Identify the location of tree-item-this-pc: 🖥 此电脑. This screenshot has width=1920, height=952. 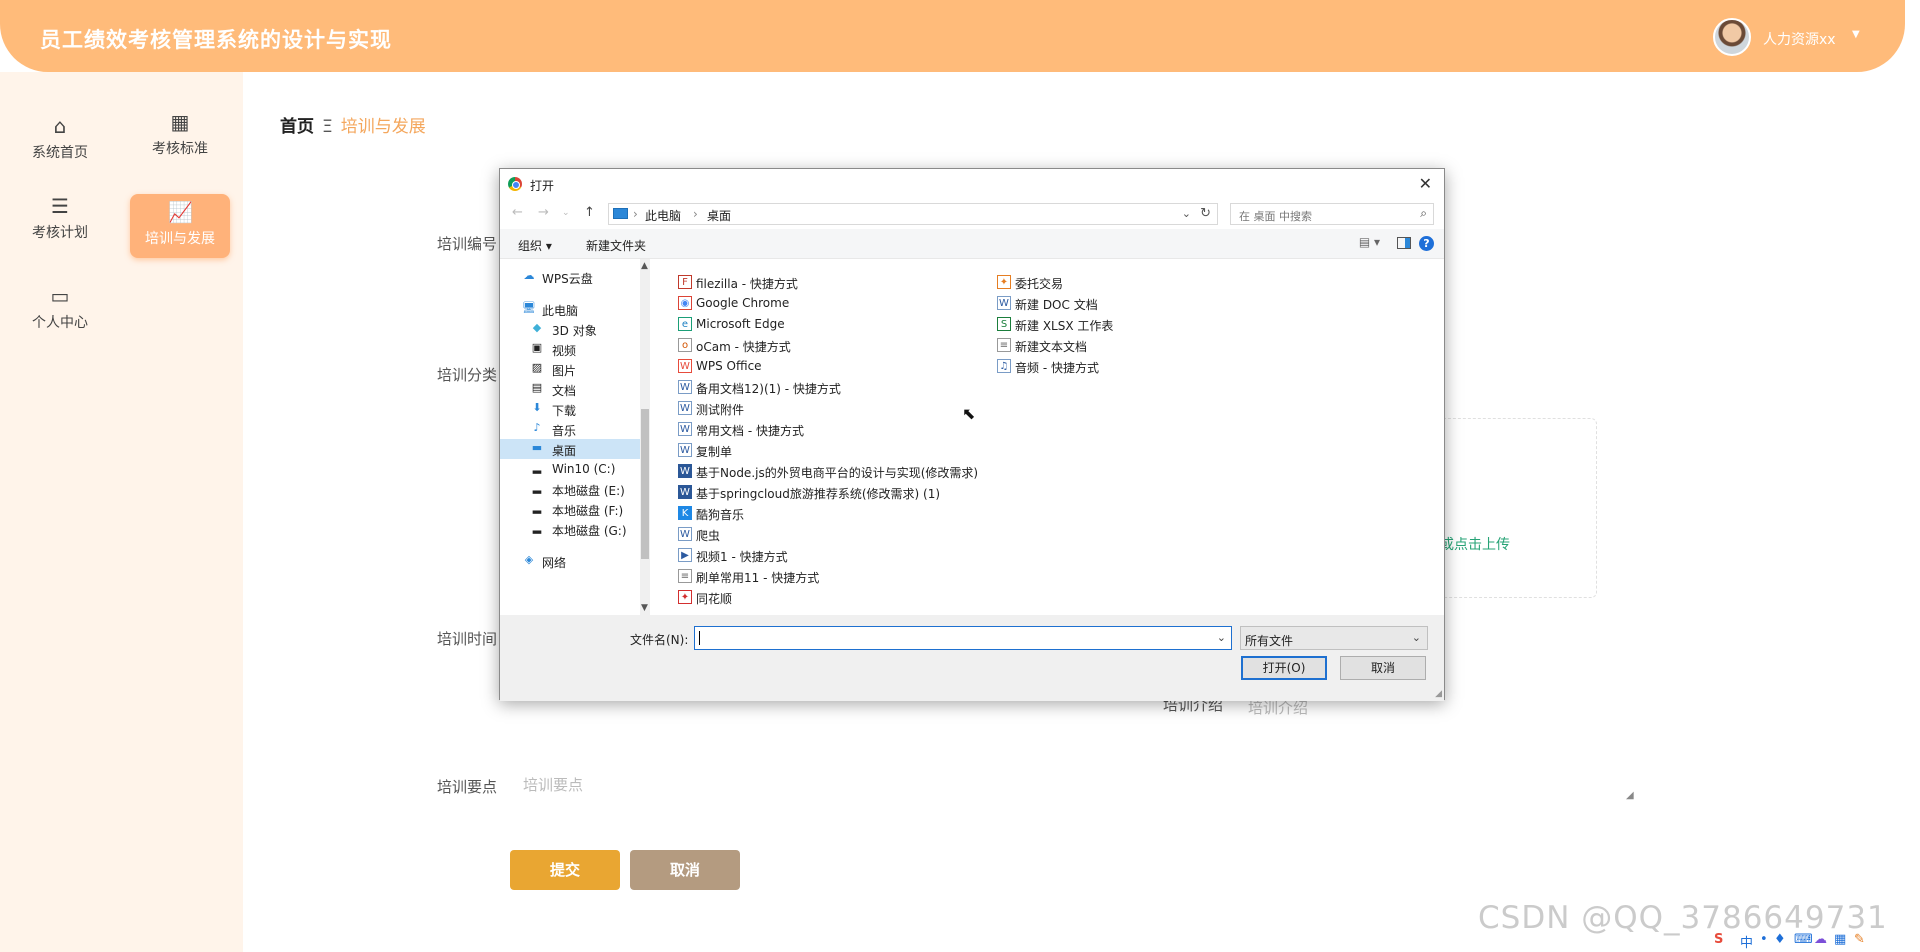
(570, 309).